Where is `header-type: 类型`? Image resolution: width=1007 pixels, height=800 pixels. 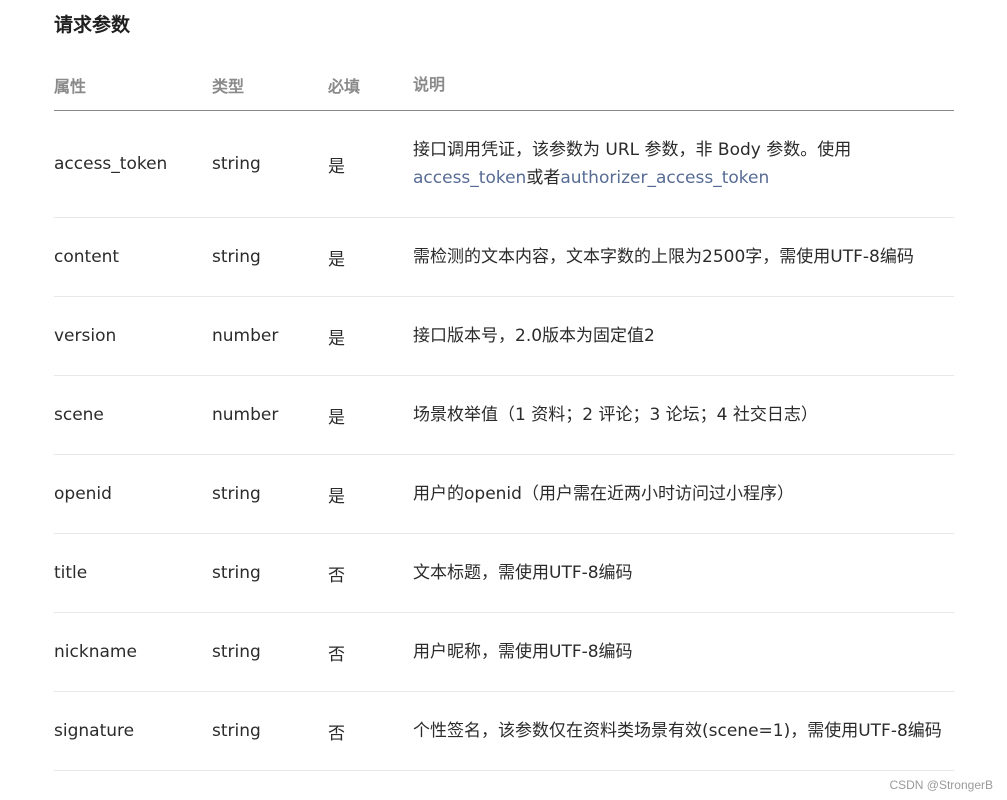 header-type: 类型 is located at coordinates (228, 86).